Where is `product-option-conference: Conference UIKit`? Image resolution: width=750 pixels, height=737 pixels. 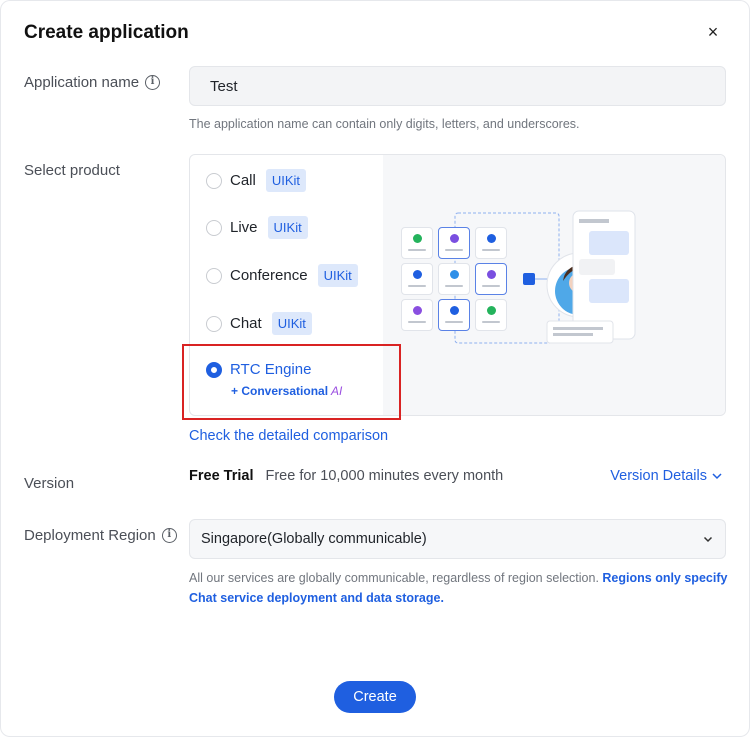
product-option-conference: Conference UIKit is located at coordinates (282, 275).